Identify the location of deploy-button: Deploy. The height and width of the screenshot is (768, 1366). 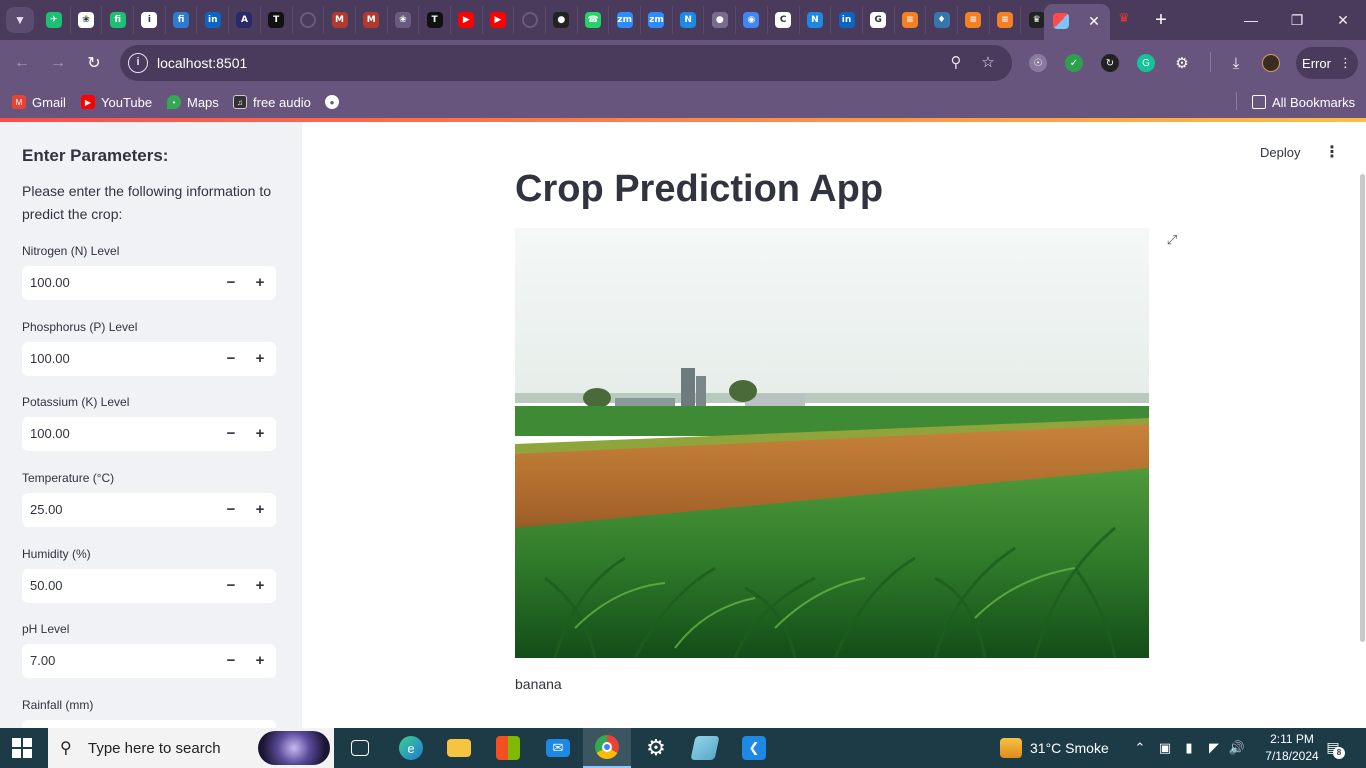
(1280, 152).